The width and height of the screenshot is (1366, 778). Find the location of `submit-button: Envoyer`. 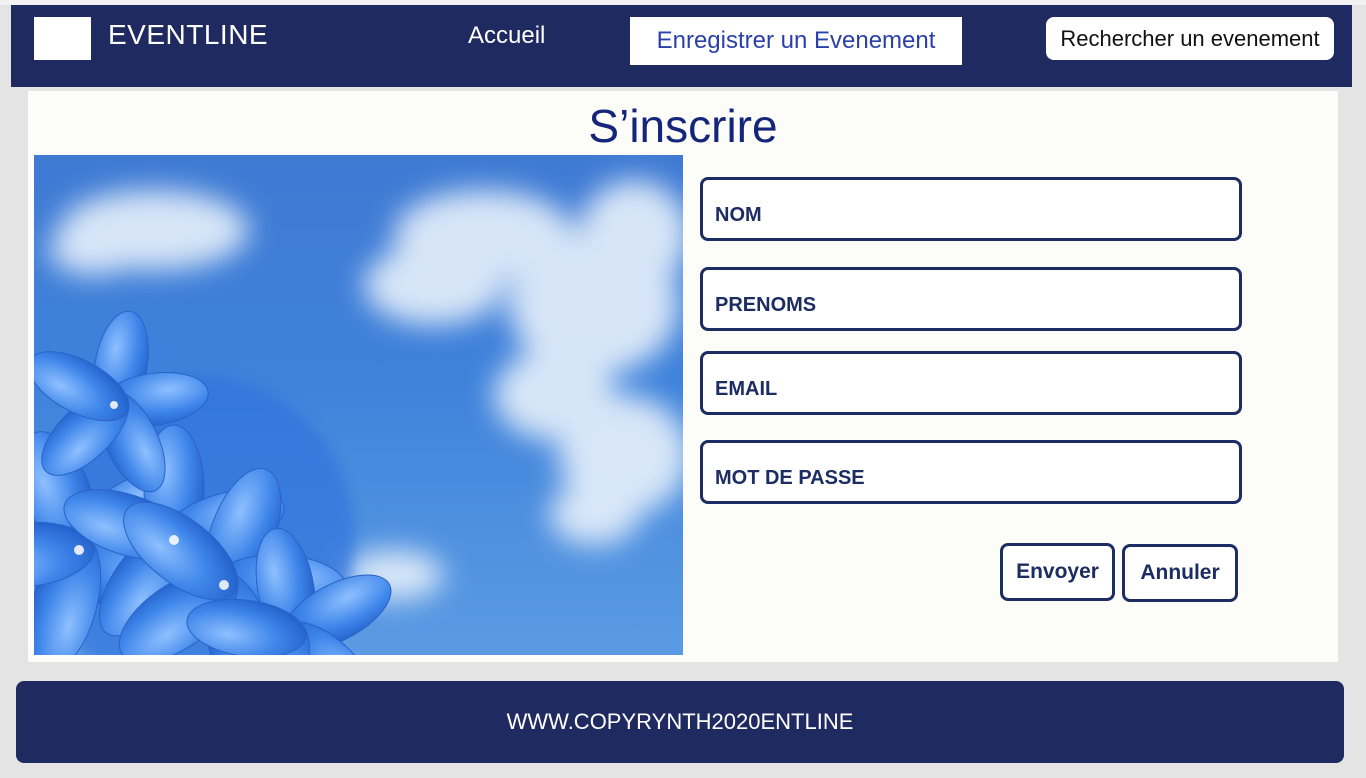

submit-button: Envoyer is located at coordinates (1057, 572).